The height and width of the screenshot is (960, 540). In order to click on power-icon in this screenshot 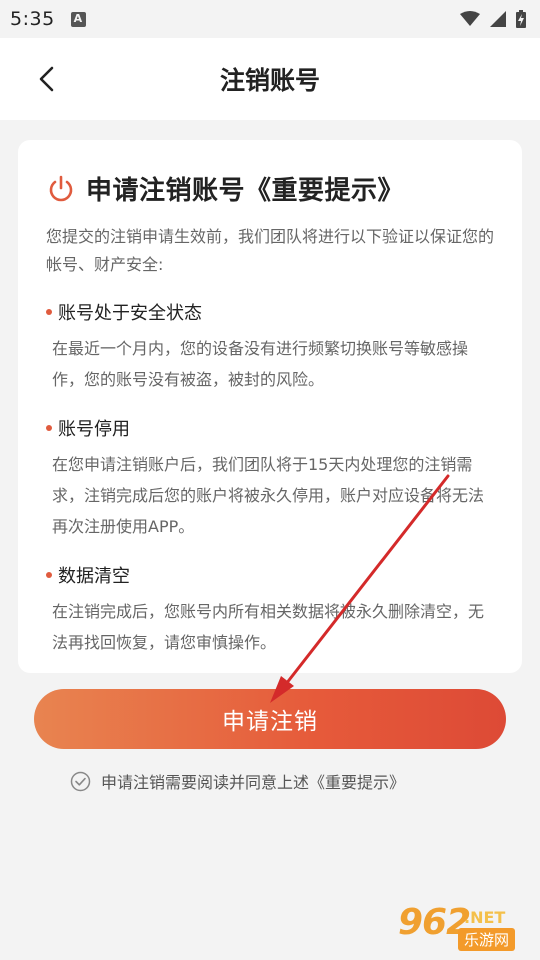, I will do `click(61, 188)`.